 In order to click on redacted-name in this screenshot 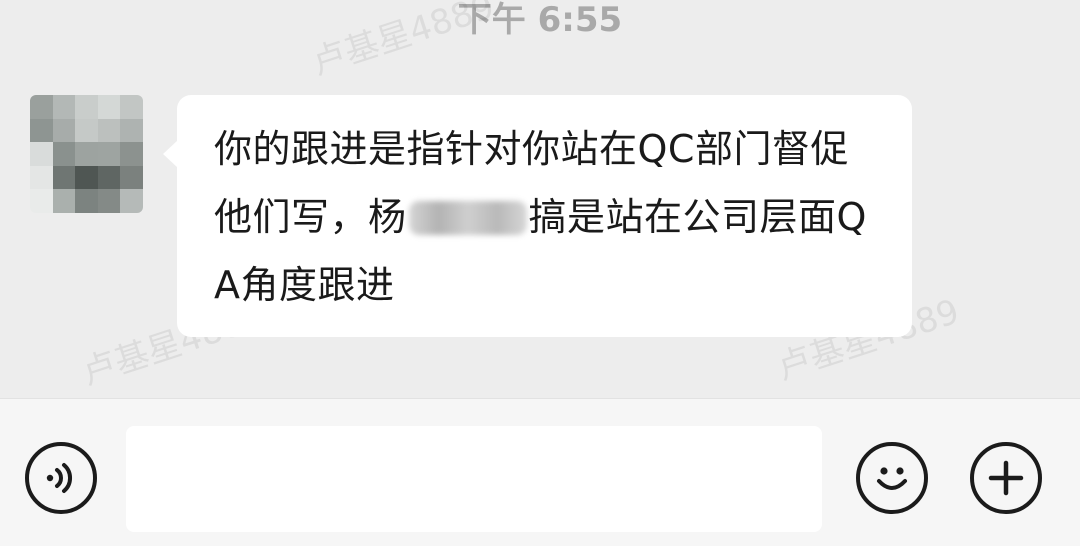, I will do `click(467, 218)`.